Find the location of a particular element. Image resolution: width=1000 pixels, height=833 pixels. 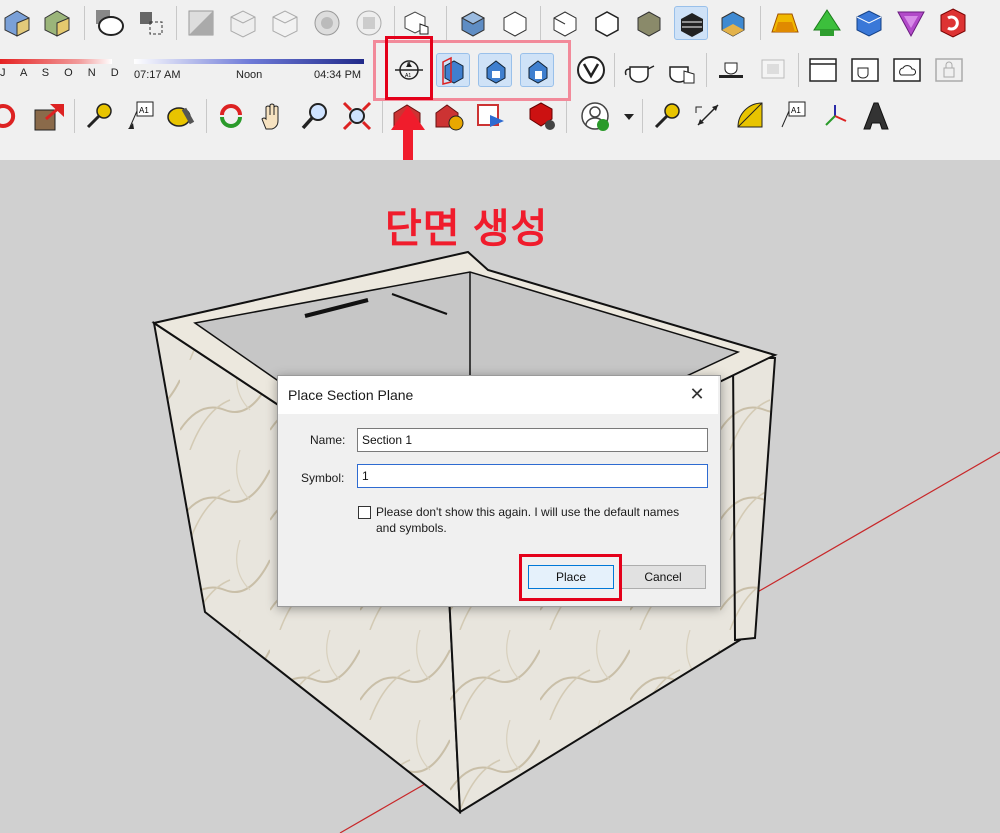

name-label: Name: is located at coordinates (328, 440).